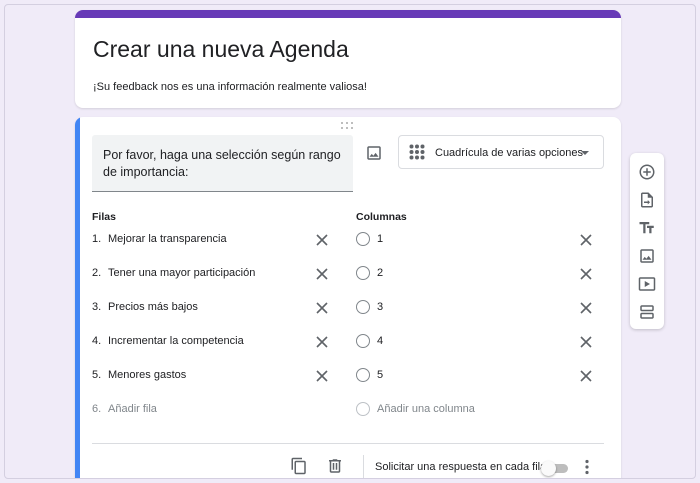 This screenshot has width=700, height=483. I want to click on row-number: 5., so click(97, 375).